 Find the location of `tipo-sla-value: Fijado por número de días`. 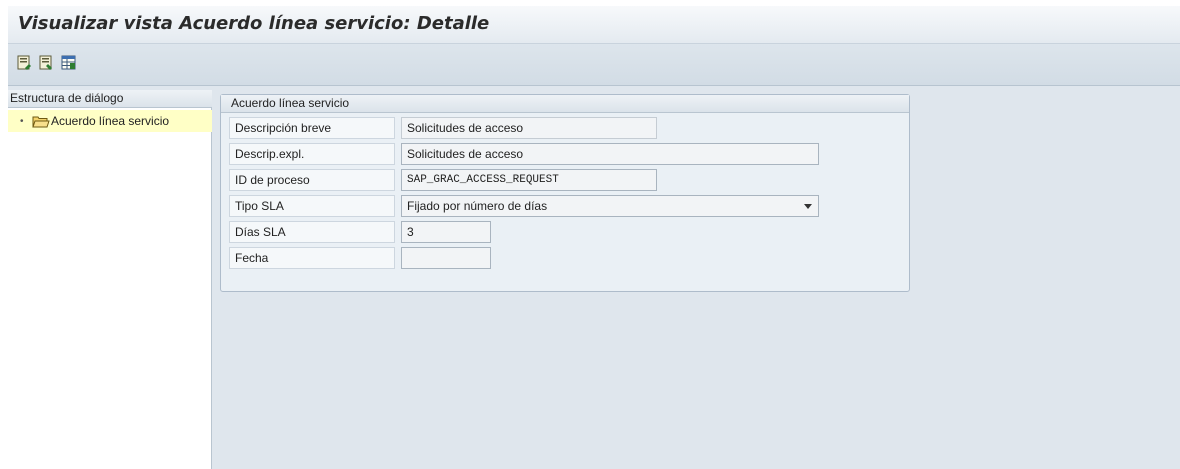

tipo-sla-value: Fijado por número de días is located at coordinates (477, 206).